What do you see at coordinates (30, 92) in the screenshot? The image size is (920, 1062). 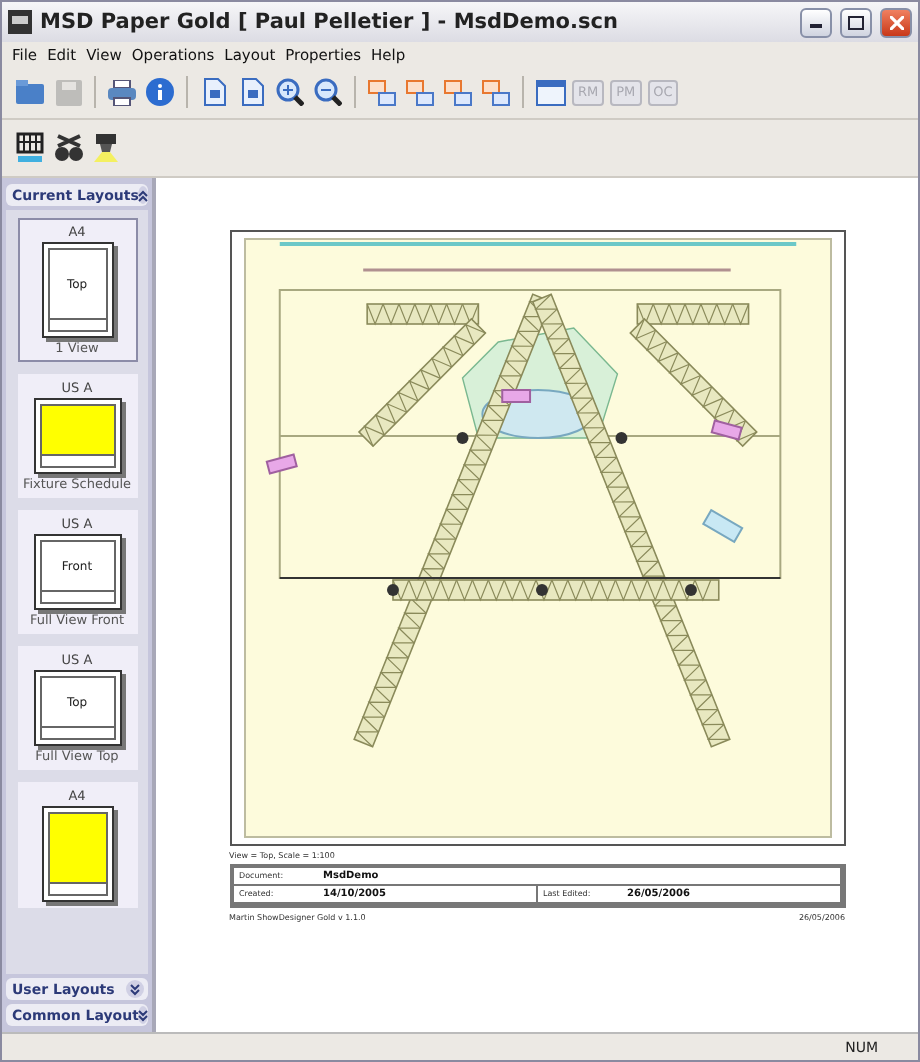 I see `folder-icon` at bounding box center [30, 92].